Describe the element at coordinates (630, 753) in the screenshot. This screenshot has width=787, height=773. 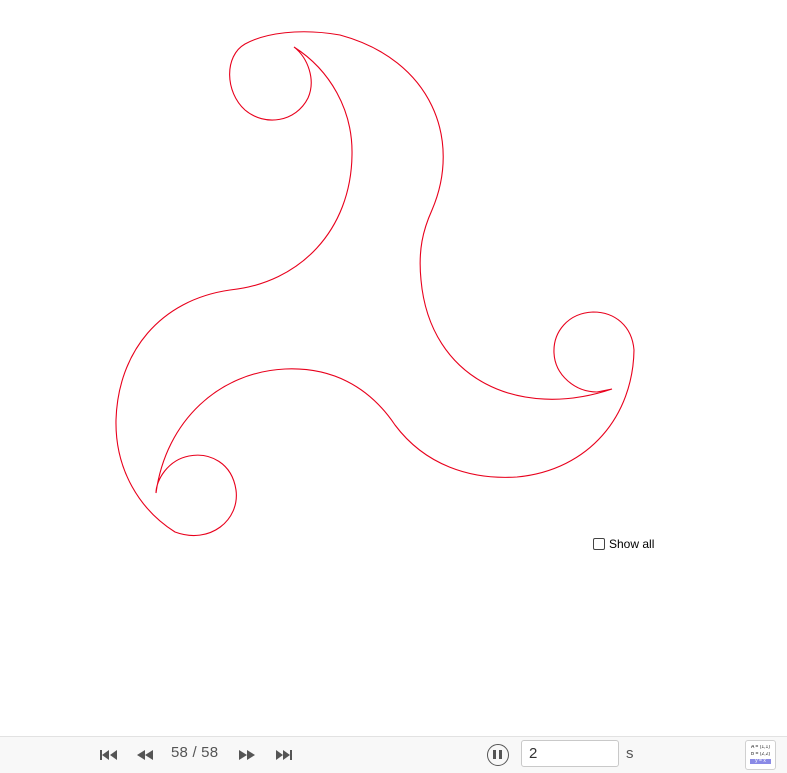
I see `speed-unit-label: s` at that location.